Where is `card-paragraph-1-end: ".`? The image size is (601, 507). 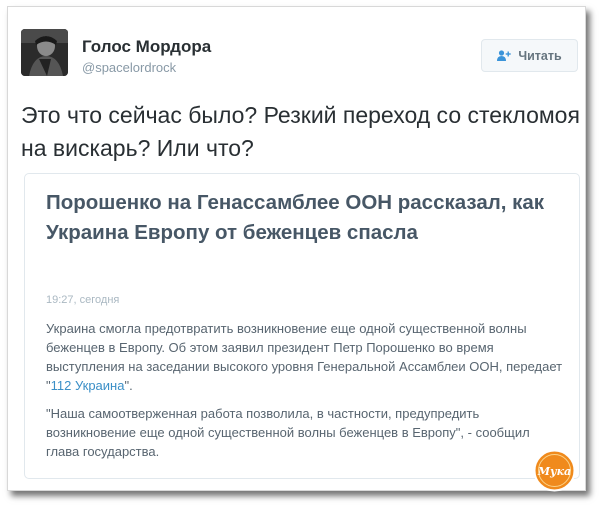
card-paragraph-1-end: ". is located at coordinates (128, 385).